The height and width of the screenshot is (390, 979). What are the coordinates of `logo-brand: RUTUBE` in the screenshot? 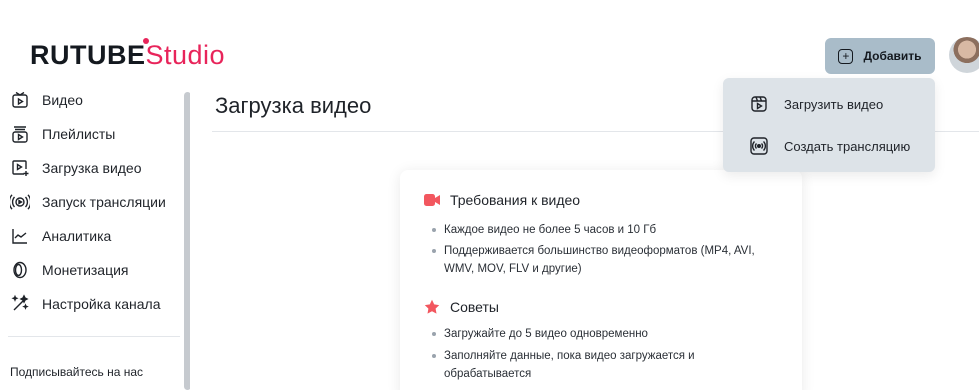 It's located at (88, 55).